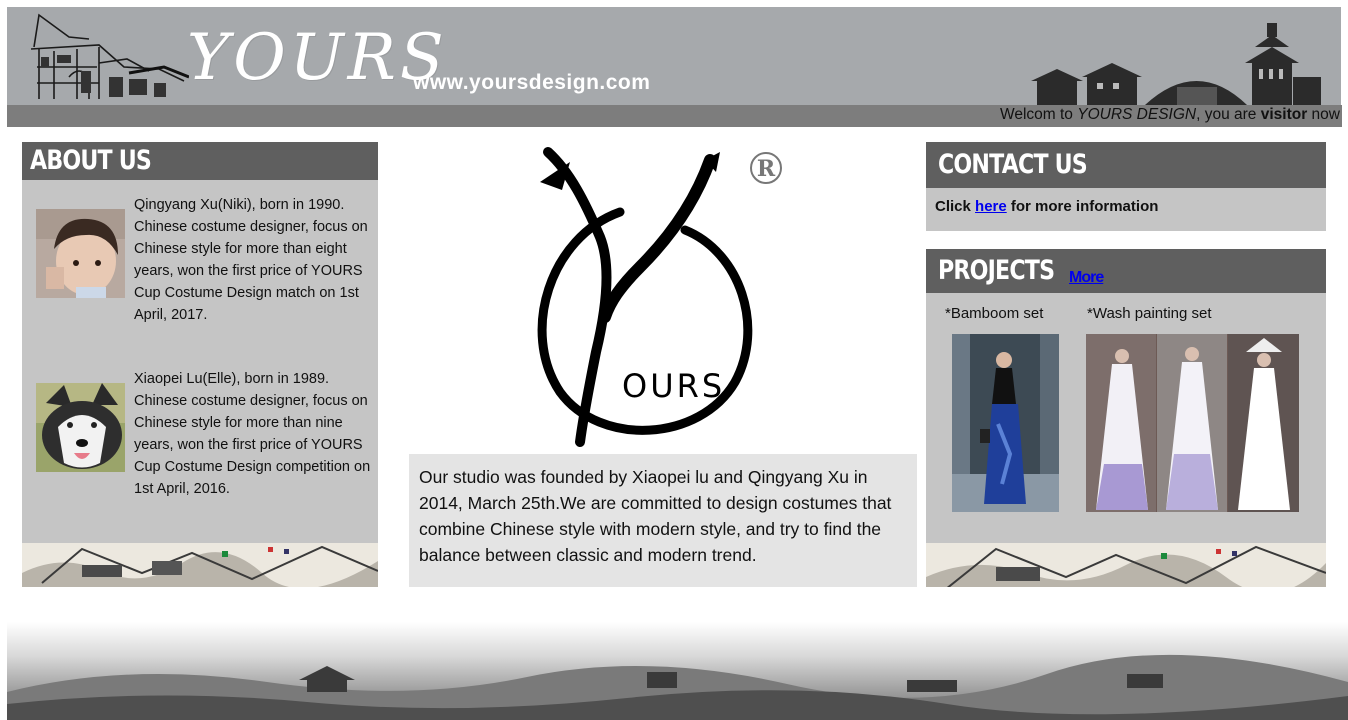  I want to click on designer-photo-elle, so click(80, 427).